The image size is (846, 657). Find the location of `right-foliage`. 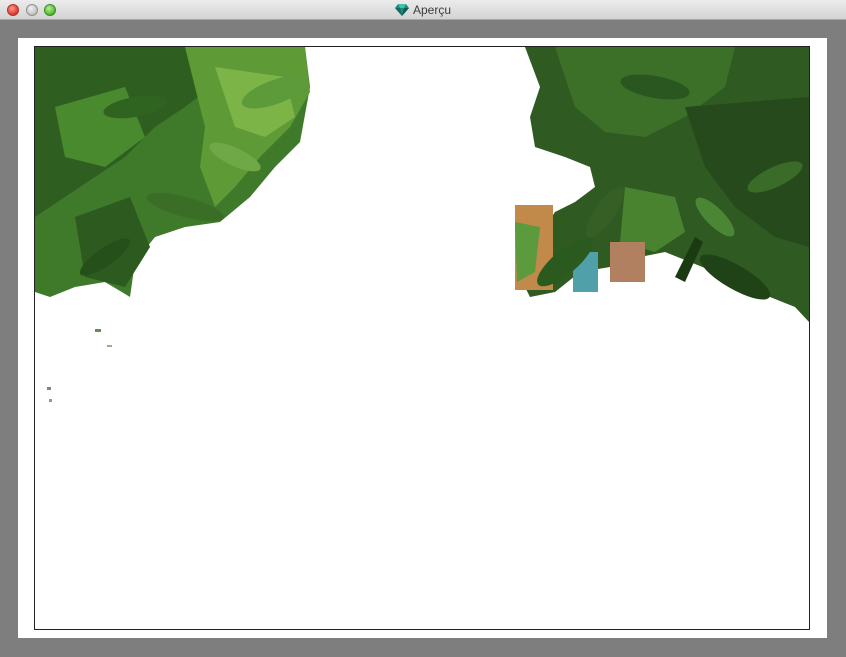

right-foliage is located at coordinates (662, 184).